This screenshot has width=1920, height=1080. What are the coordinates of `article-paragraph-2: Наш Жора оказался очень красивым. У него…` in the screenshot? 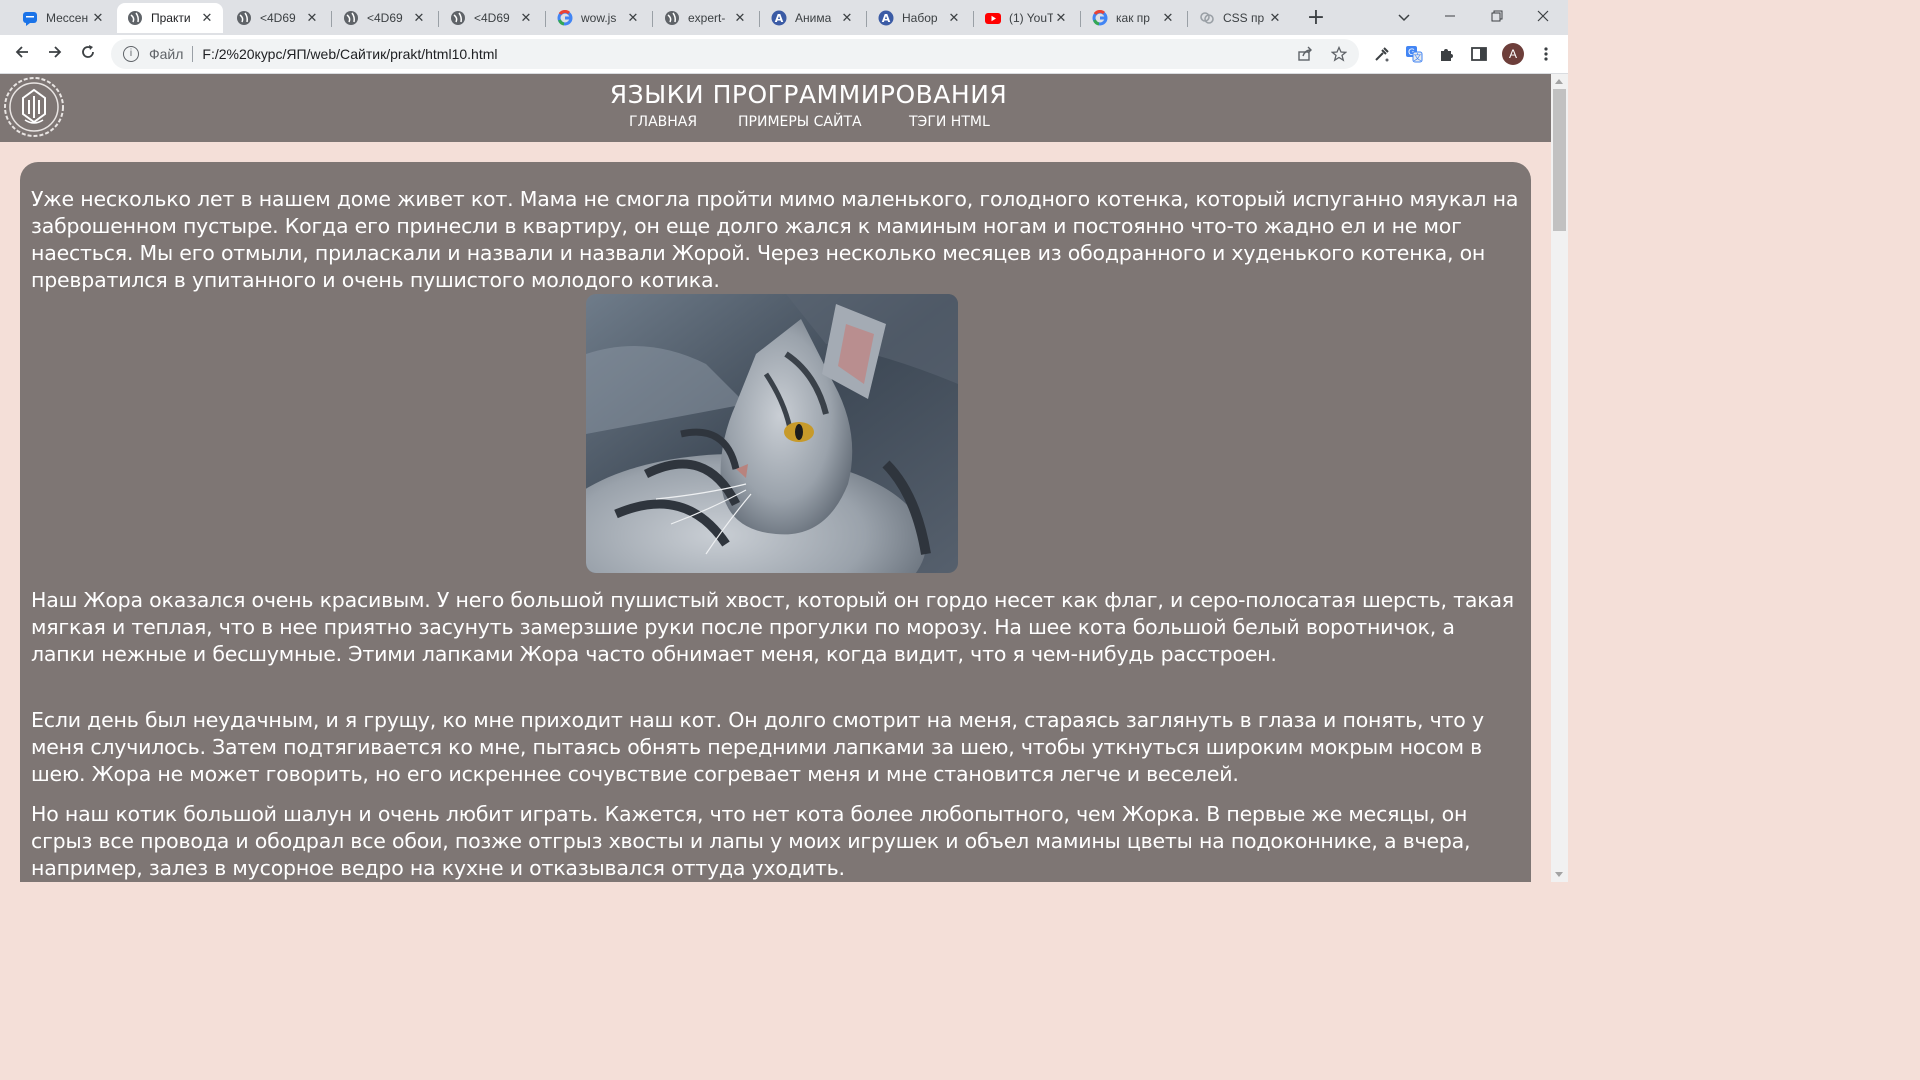 It's located at (772, 627).